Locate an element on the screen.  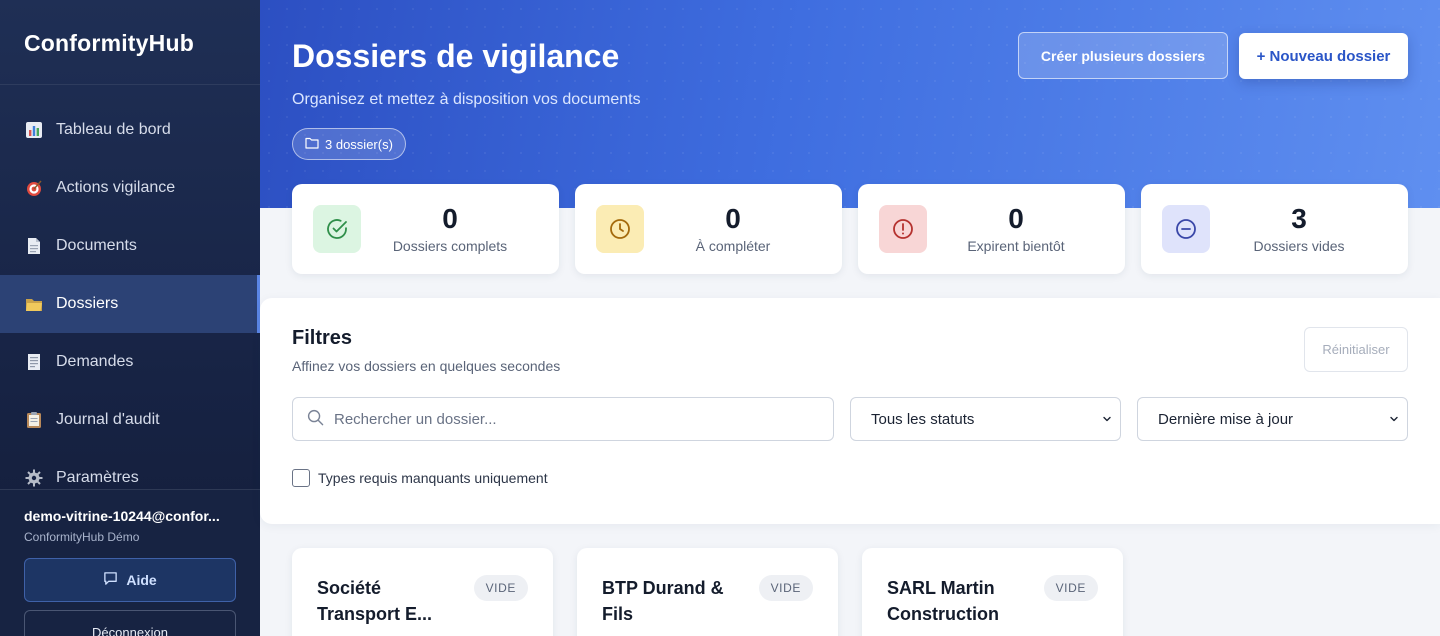
missing-types-filter: Types requis manquants uniquement is located at coordinates (420, 478).